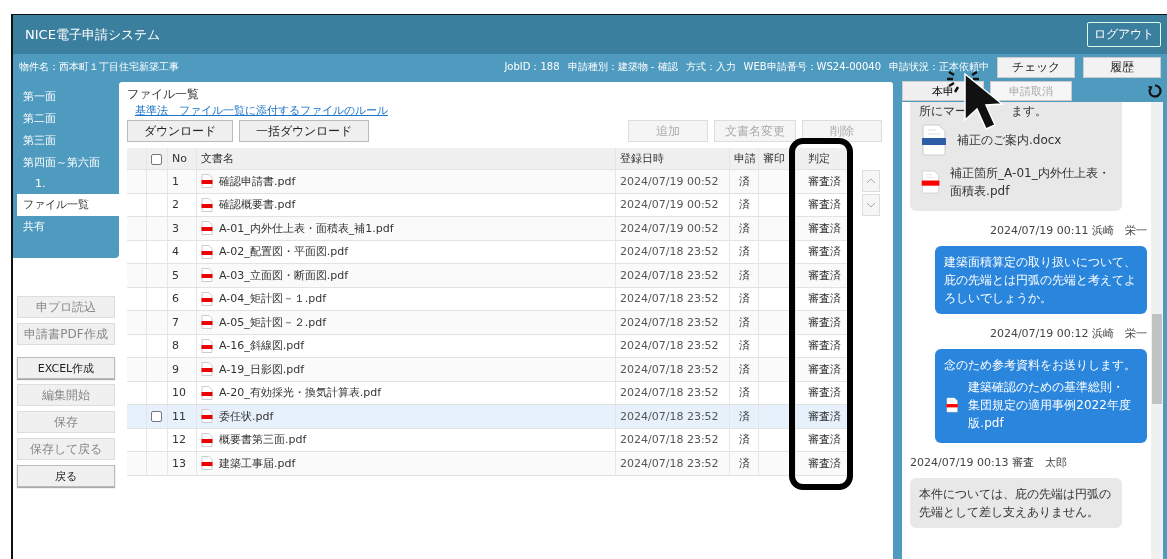  Describe the element at coordinates (1052, 405) in the screenshot. I see `attachment-link: 建築確認のための基準総則・集団規定の適用事例2022年度版.pdf` at that location.